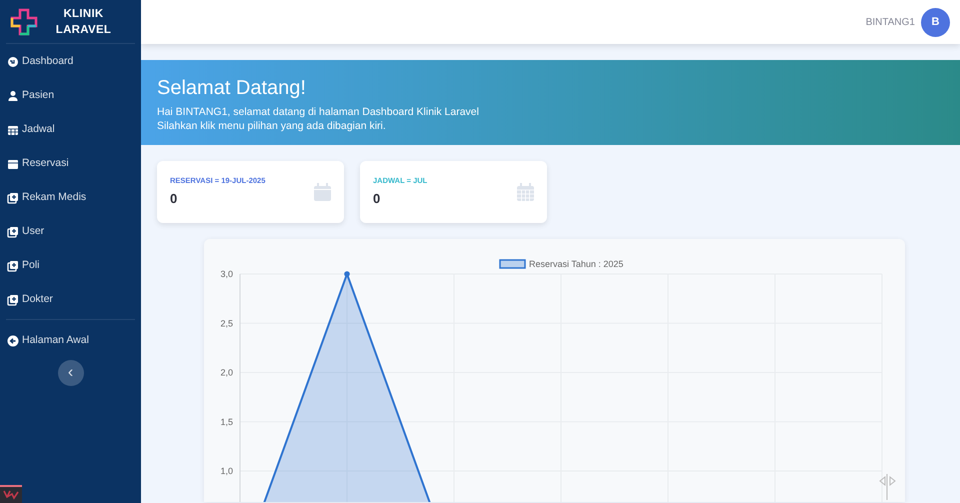  Describe the element at coordinates (347, 274) in the screenshot. I see `data-point` at that location.